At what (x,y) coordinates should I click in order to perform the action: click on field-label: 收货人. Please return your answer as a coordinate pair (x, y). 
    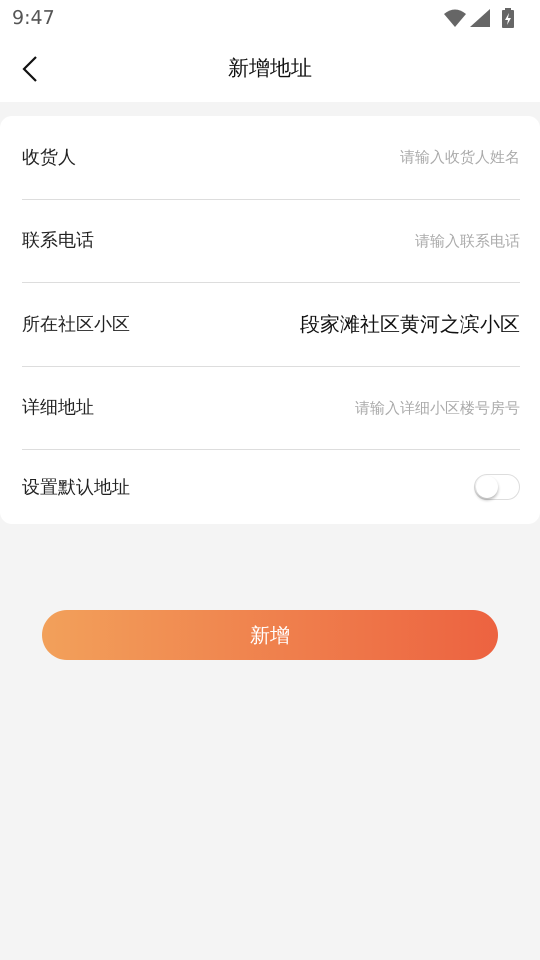
    Looking at the image, I should click on (49, 158).